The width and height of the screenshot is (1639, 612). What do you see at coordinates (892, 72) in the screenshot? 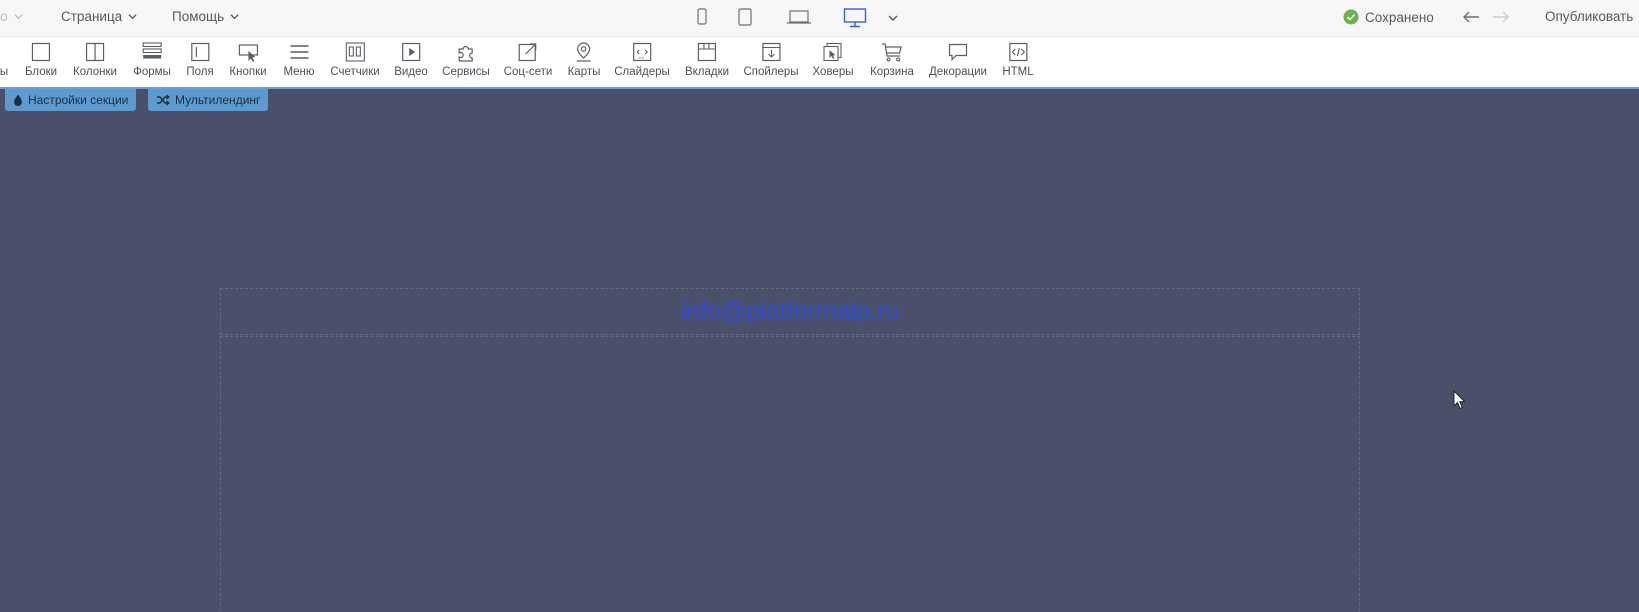
I see `toolbar-item-label: Корзина` at bounding box center [892, 72].